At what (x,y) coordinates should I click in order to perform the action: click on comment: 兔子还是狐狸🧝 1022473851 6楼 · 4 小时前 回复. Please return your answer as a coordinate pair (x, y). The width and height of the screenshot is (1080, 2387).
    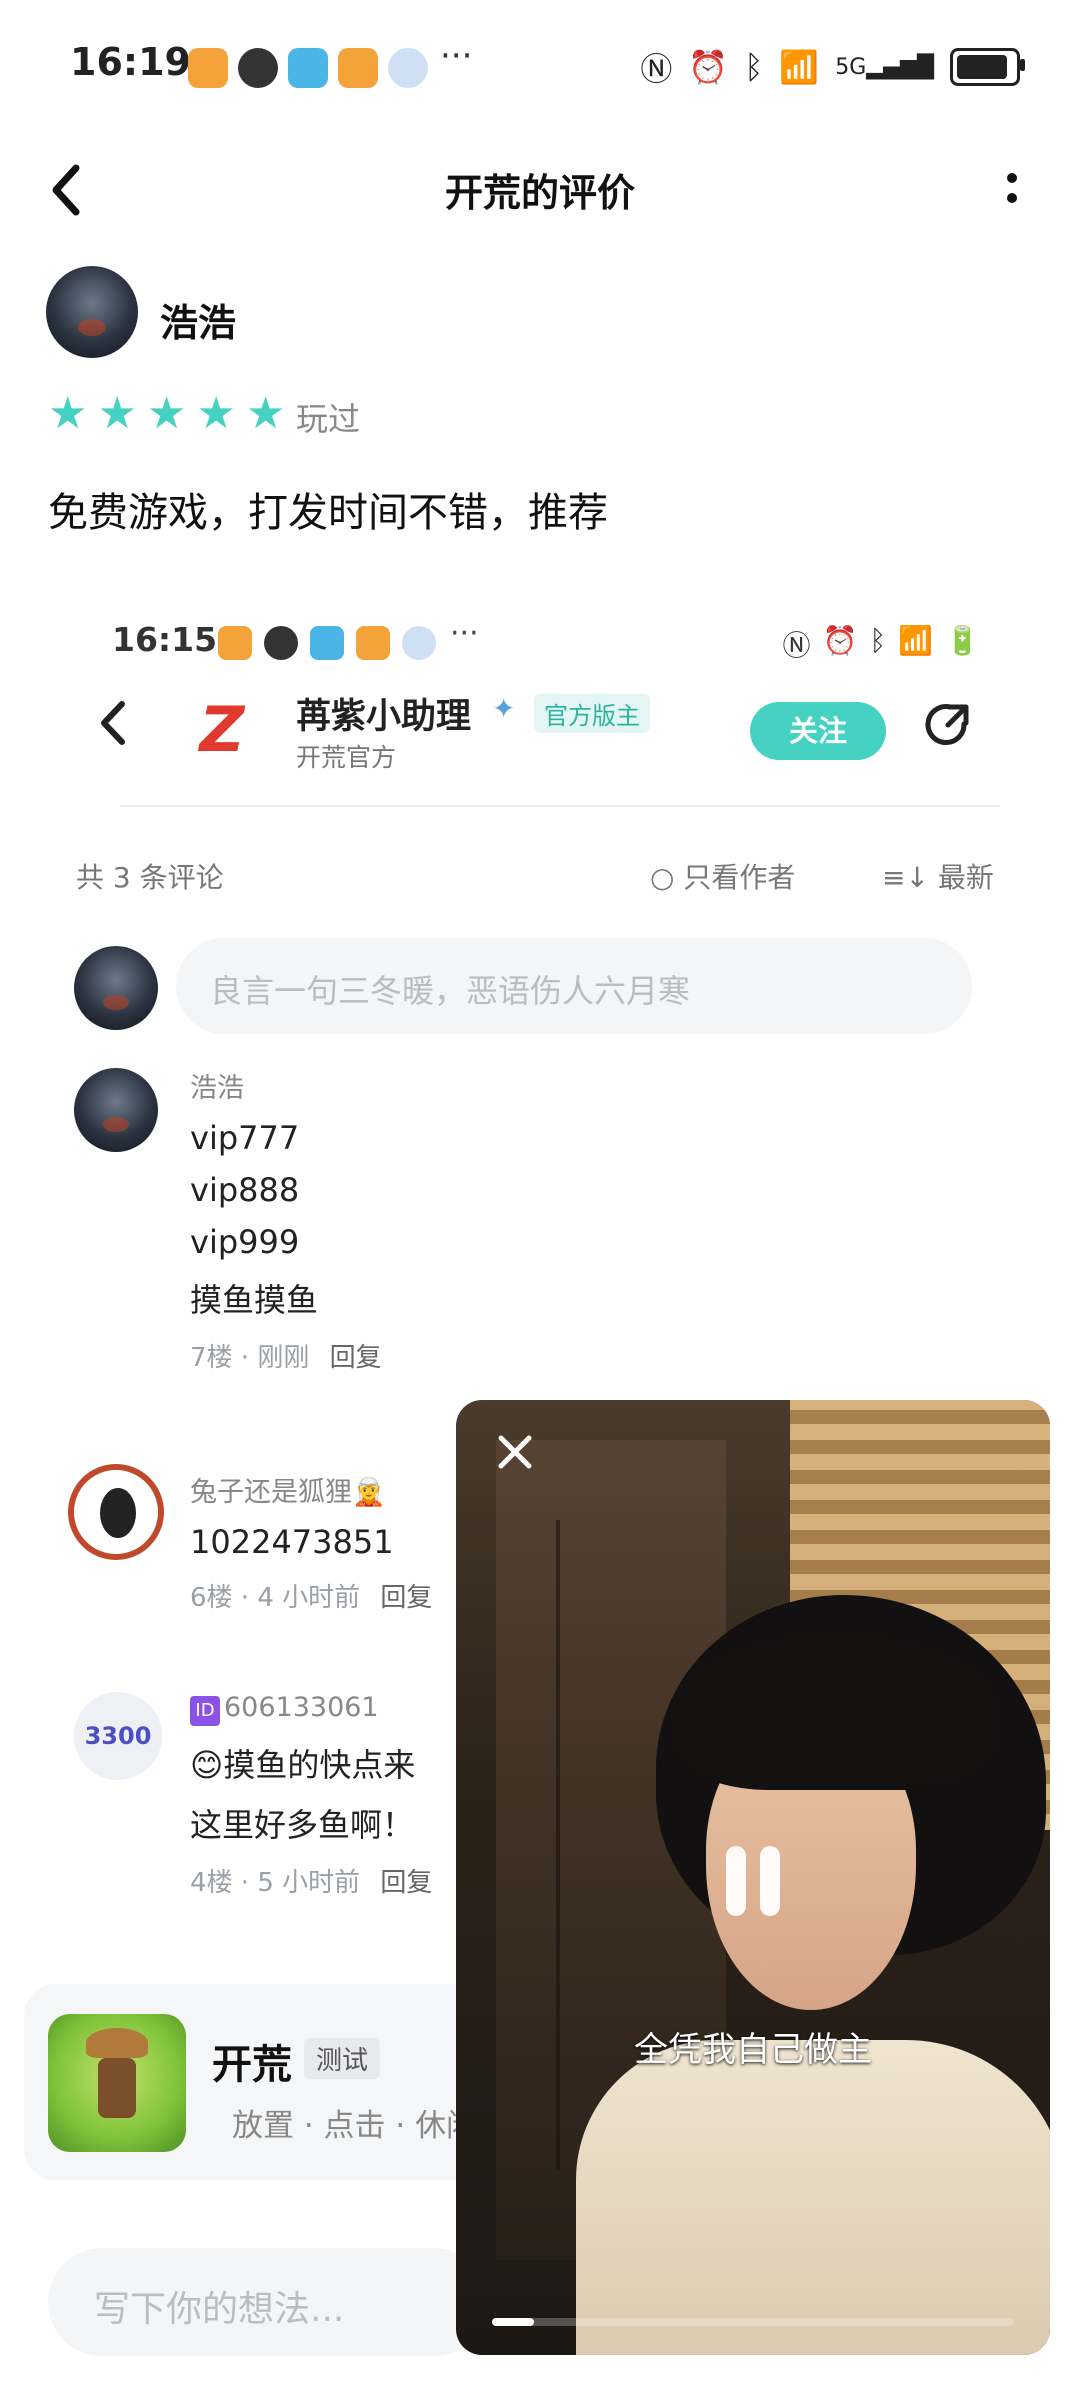
    Looking at the image, I should click on (311, 1542).